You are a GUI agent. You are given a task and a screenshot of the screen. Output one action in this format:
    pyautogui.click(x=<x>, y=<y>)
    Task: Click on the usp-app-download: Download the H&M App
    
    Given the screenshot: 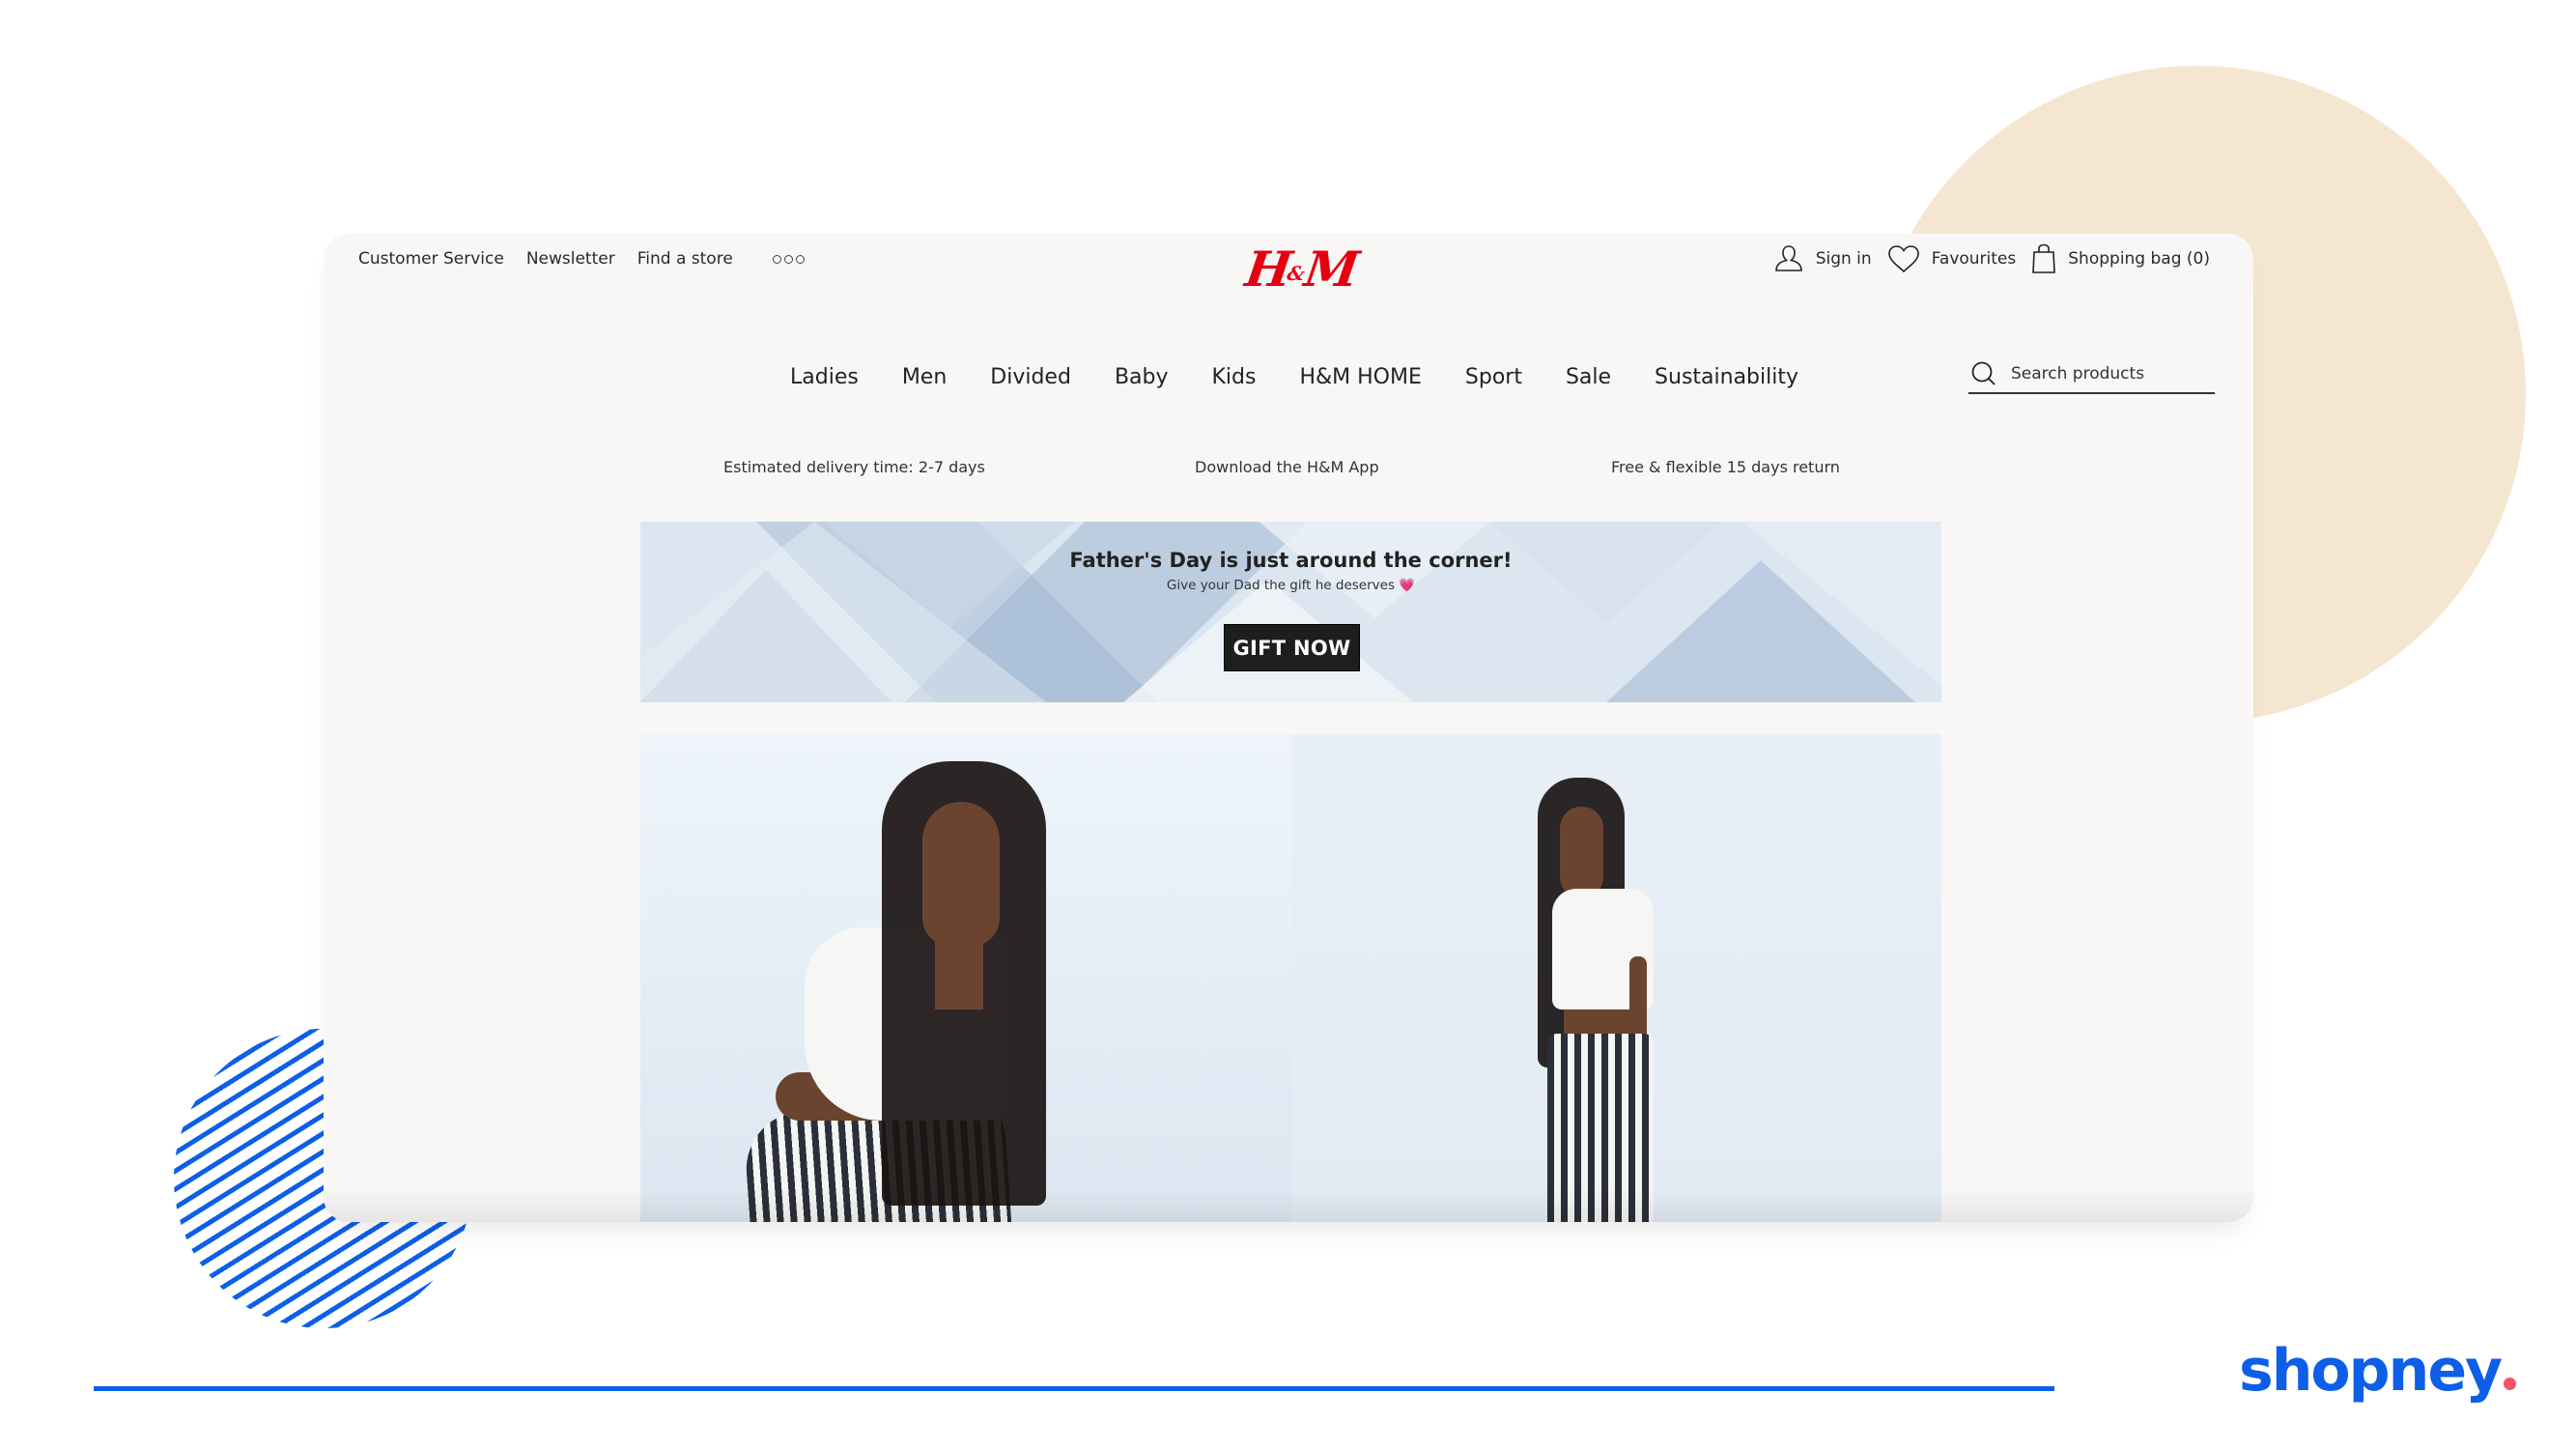 What is the action you would take?
    pyautogui.click(x=1287, y=467)
    